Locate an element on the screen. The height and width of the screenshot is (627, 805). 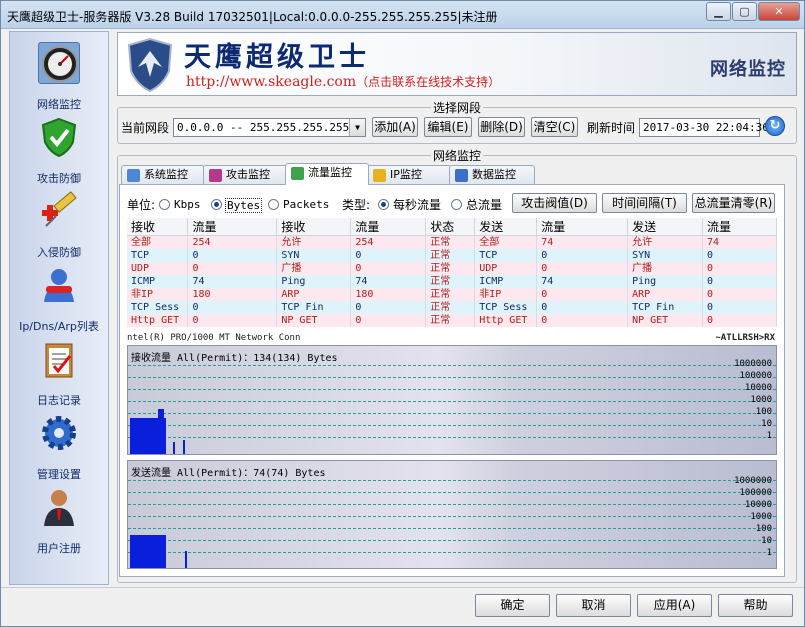
sidebar-item-attack-defense: 攻击防御 is located at coordinates (59, 148).